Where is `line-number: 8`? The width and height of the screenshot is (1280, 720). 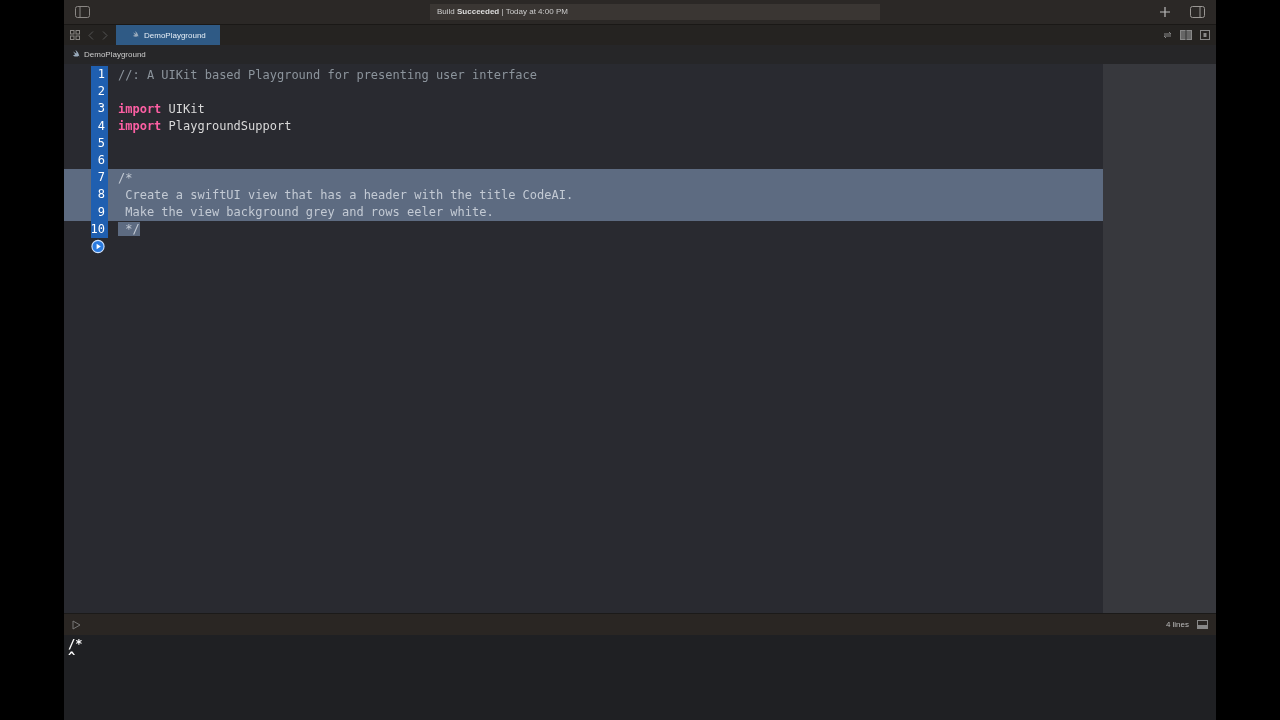
line-number: 8 is located at coordinates (99, 195).